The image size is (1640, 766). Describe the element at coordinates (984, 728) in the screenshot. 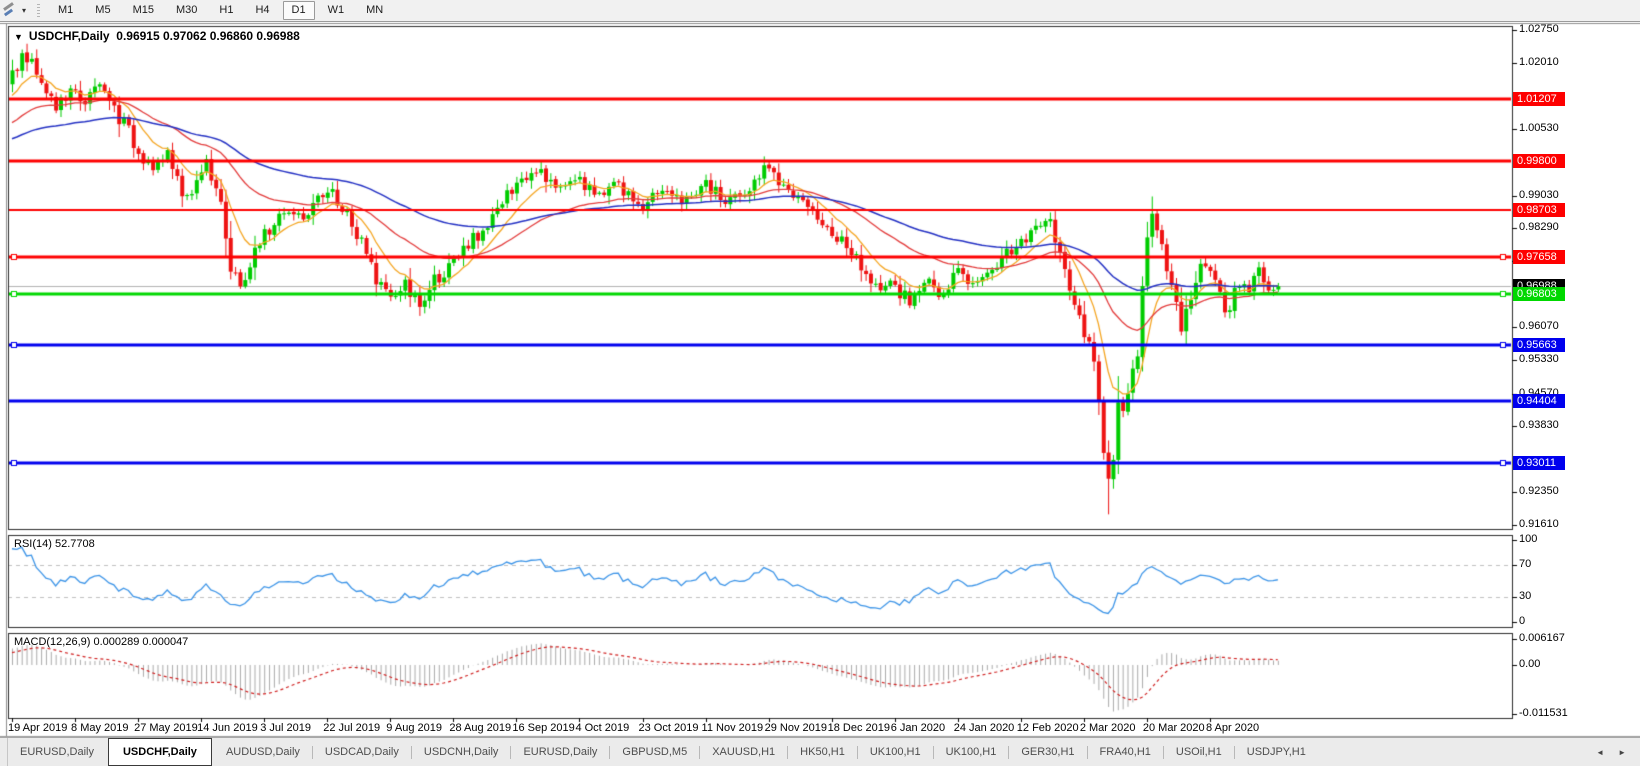

I see `date-axis-label: 24 Jan 2020` at that location.